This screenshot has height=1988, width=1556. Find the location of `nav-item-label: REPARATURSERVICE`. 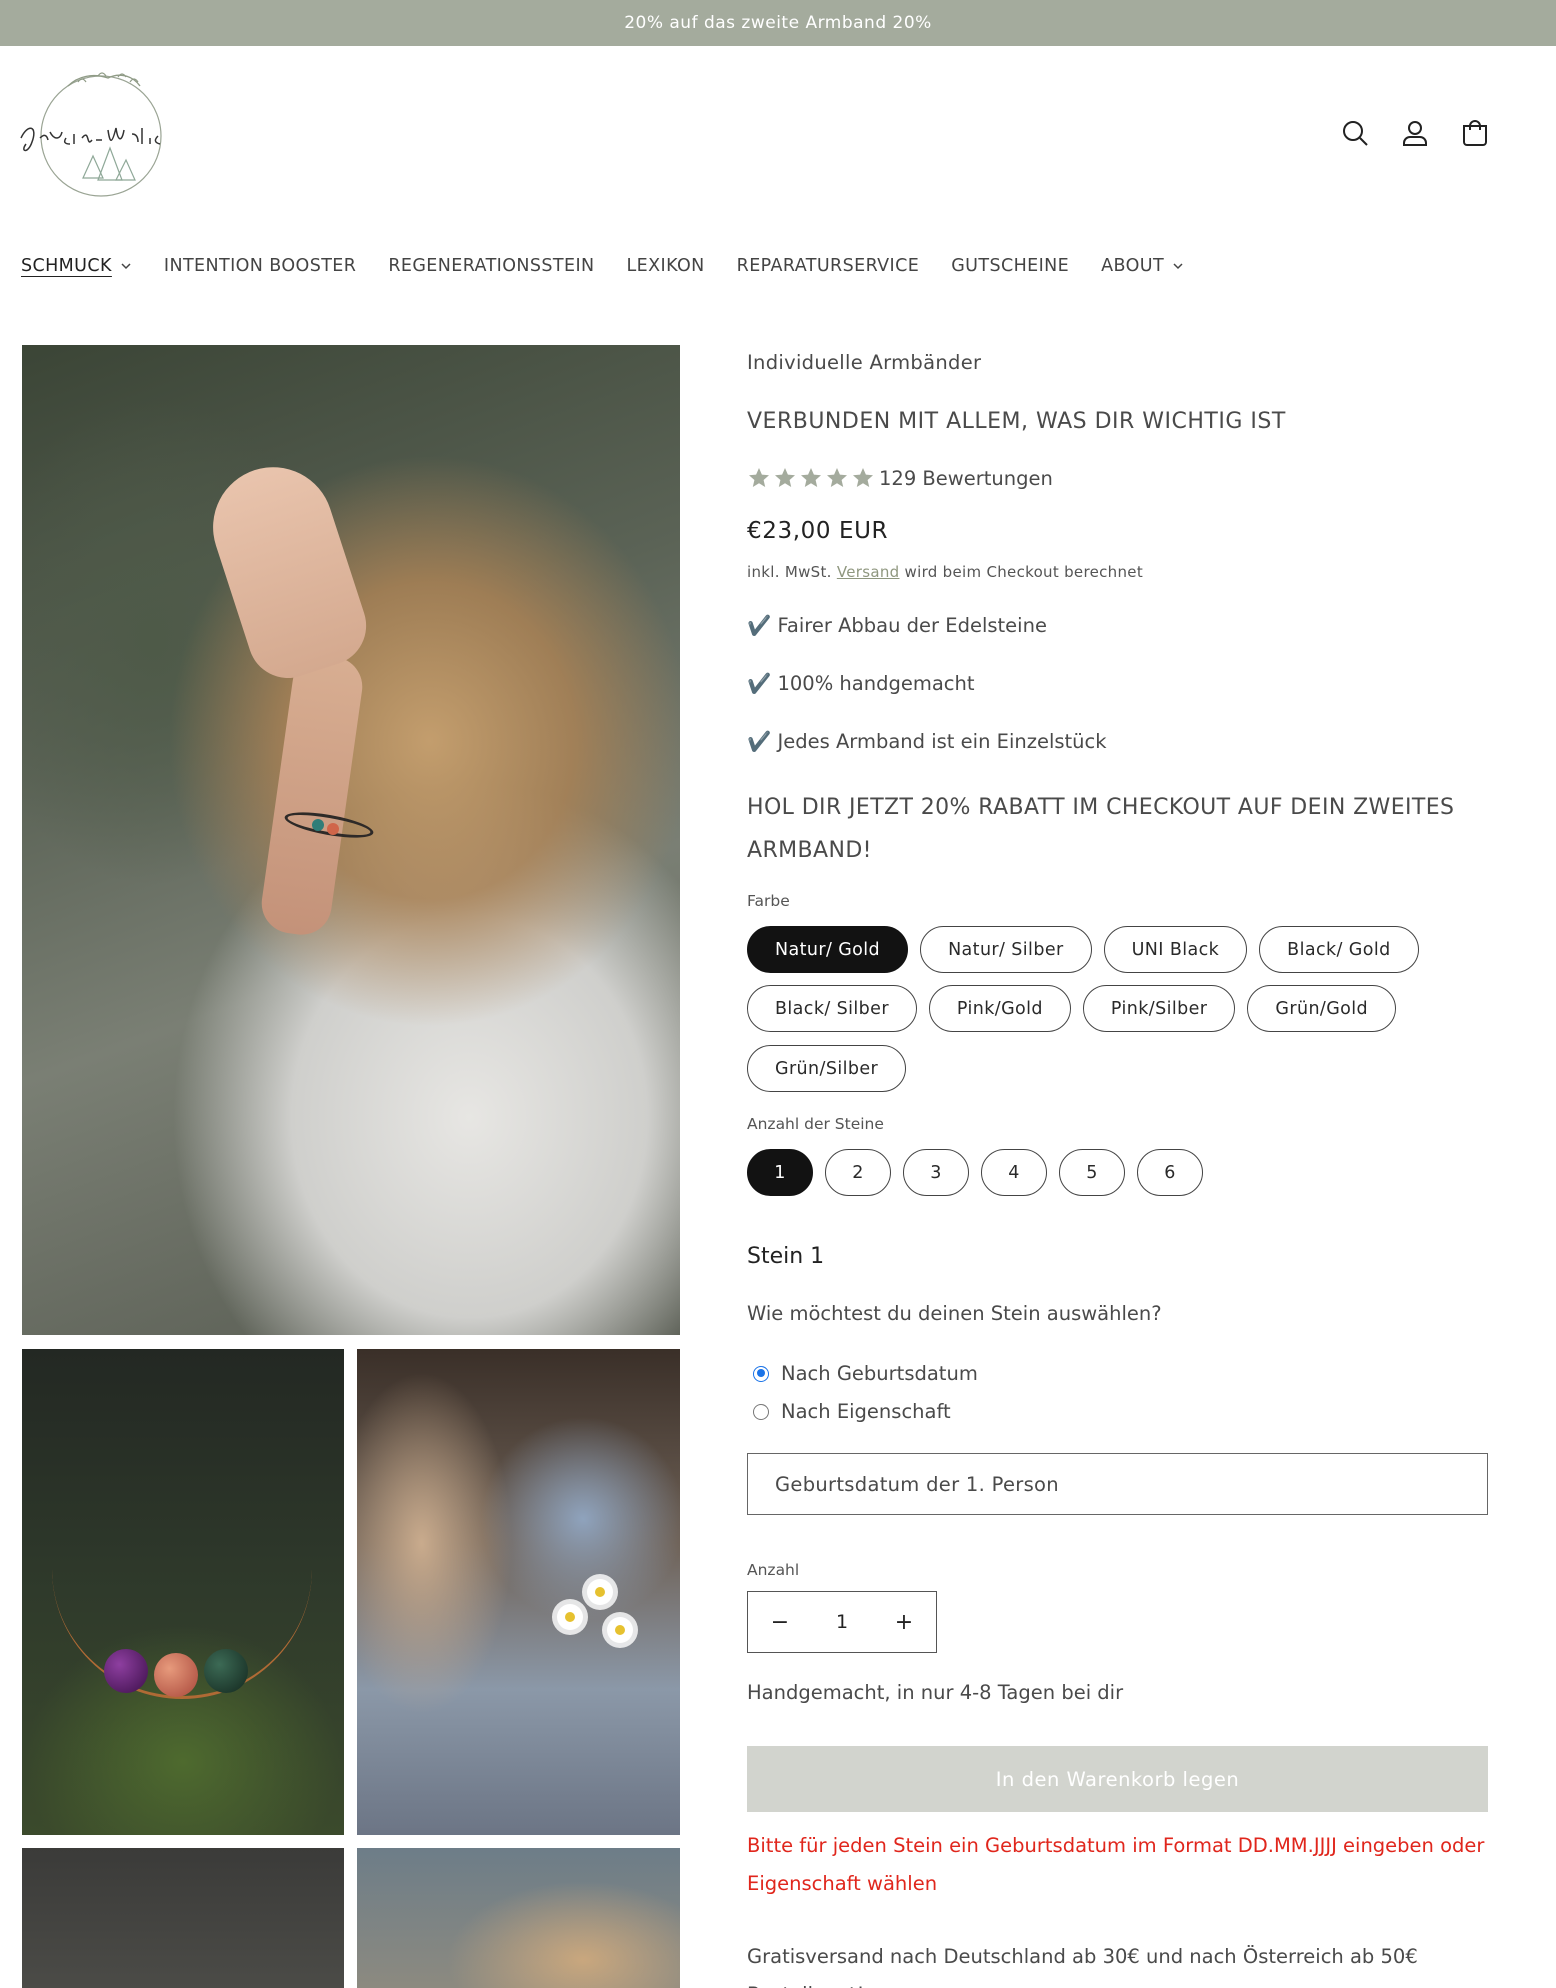

nav-item-label: REPARATURSERVICE is located at coordinates (828, 266).